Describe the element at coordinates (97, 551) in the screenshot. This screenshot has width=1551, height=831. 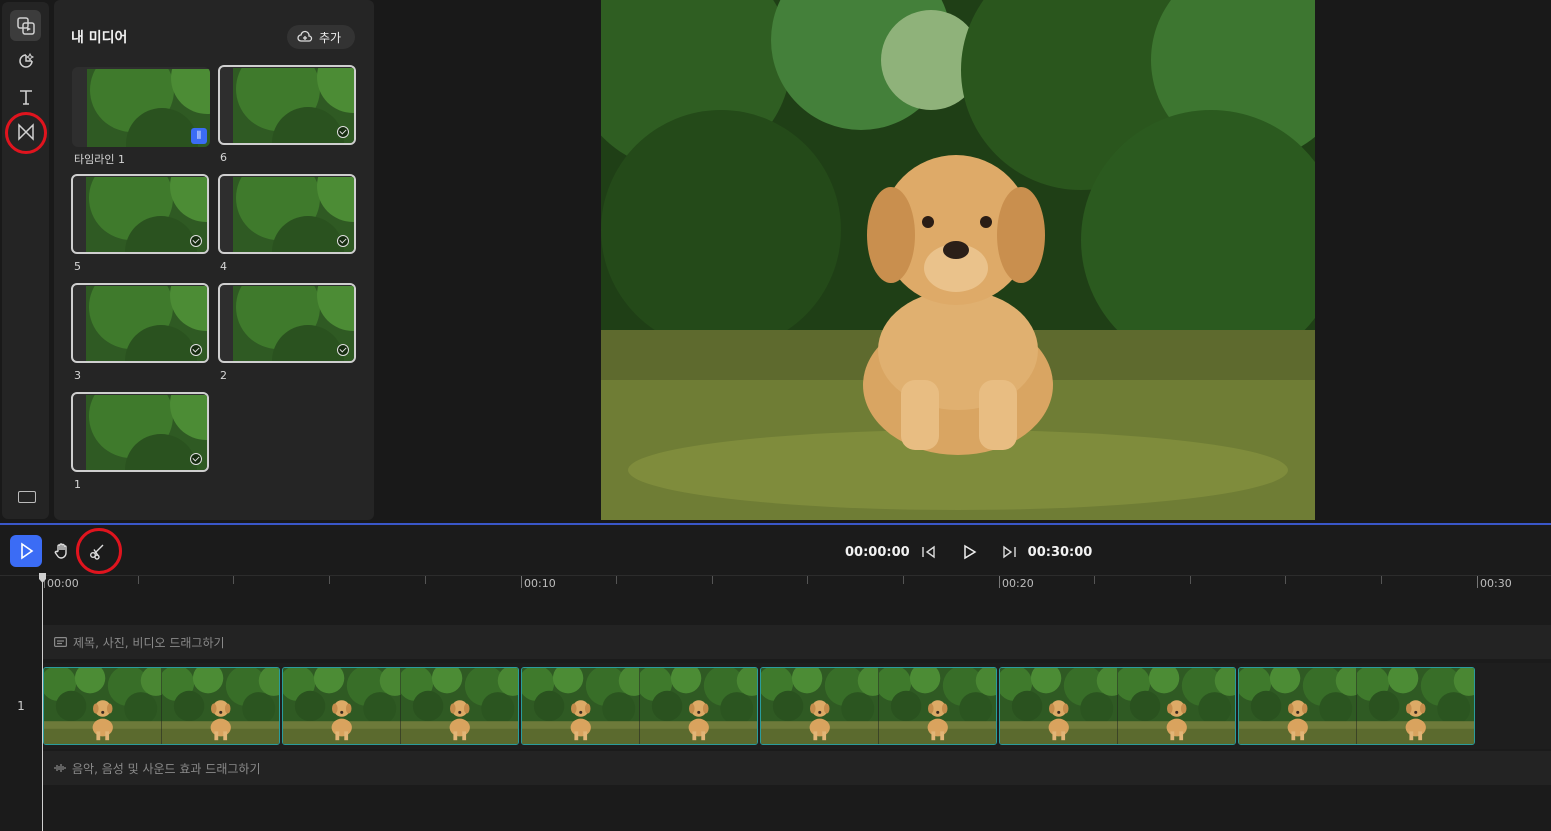
I see `split-tool-icon` at that location.